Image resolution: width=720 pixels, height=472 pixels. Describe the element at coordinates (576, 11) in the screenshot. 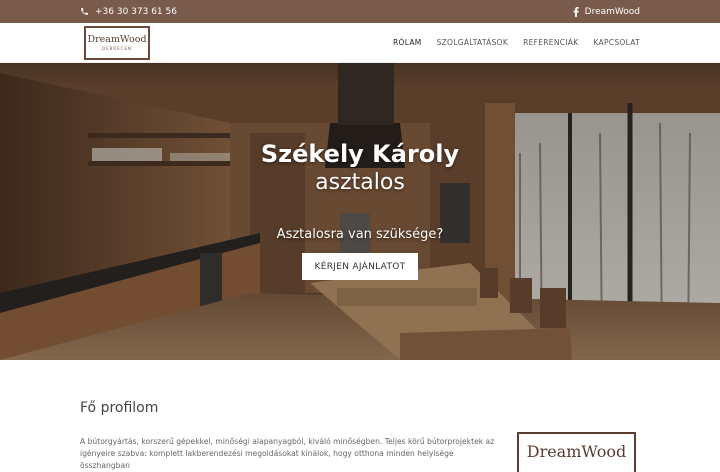

I see `facebook-icon` at that location.